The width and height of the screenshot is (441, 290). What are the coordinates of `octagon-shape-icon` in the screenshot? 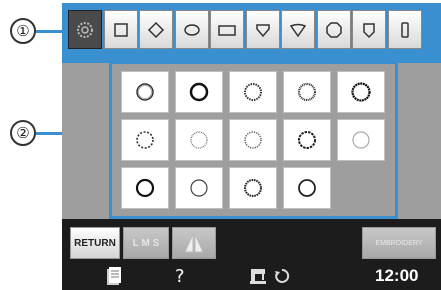 It's located at (333, 29).